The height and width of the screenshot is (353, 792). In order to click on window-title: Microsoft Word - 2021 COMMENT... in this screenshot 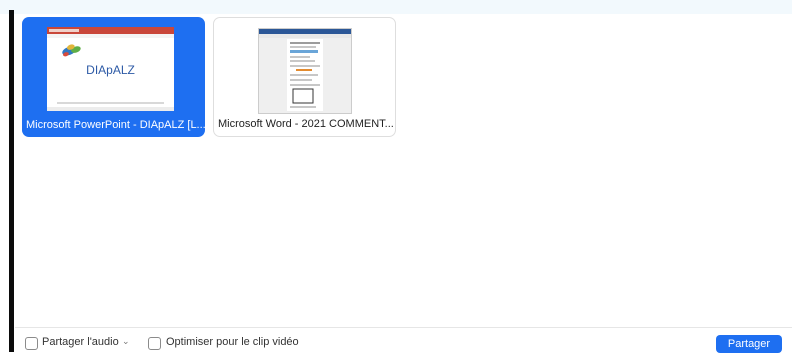, I will do `click(306, 124)`.